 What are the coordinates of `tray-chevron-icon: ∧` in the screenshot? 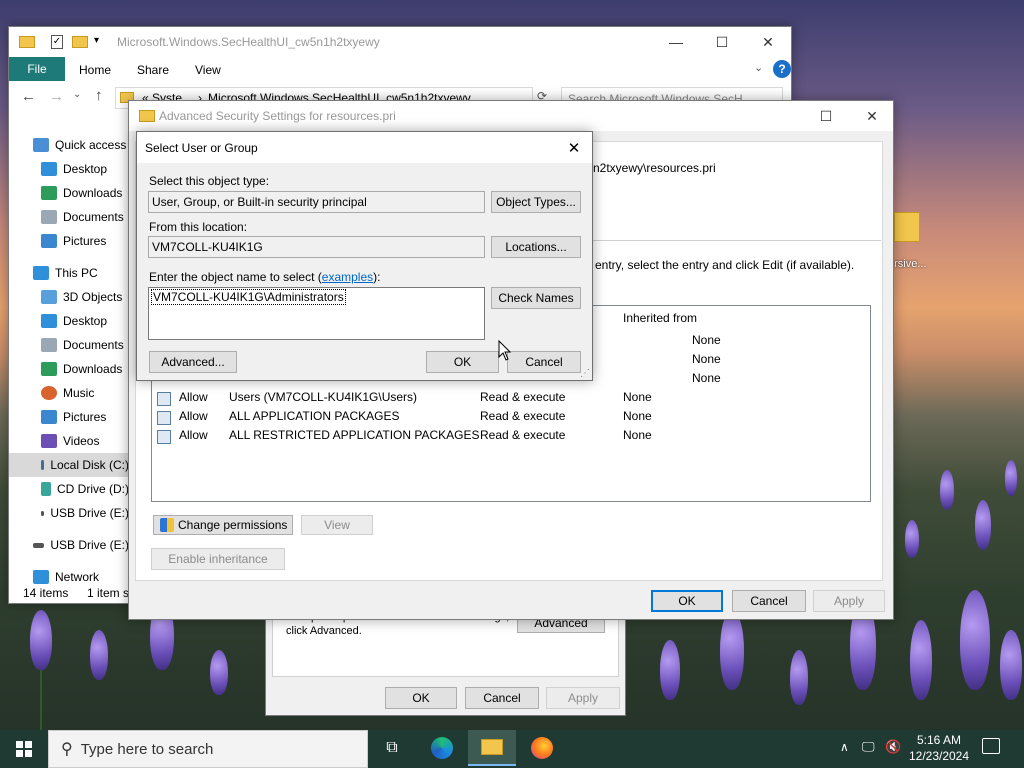 It's located at (844, 747).